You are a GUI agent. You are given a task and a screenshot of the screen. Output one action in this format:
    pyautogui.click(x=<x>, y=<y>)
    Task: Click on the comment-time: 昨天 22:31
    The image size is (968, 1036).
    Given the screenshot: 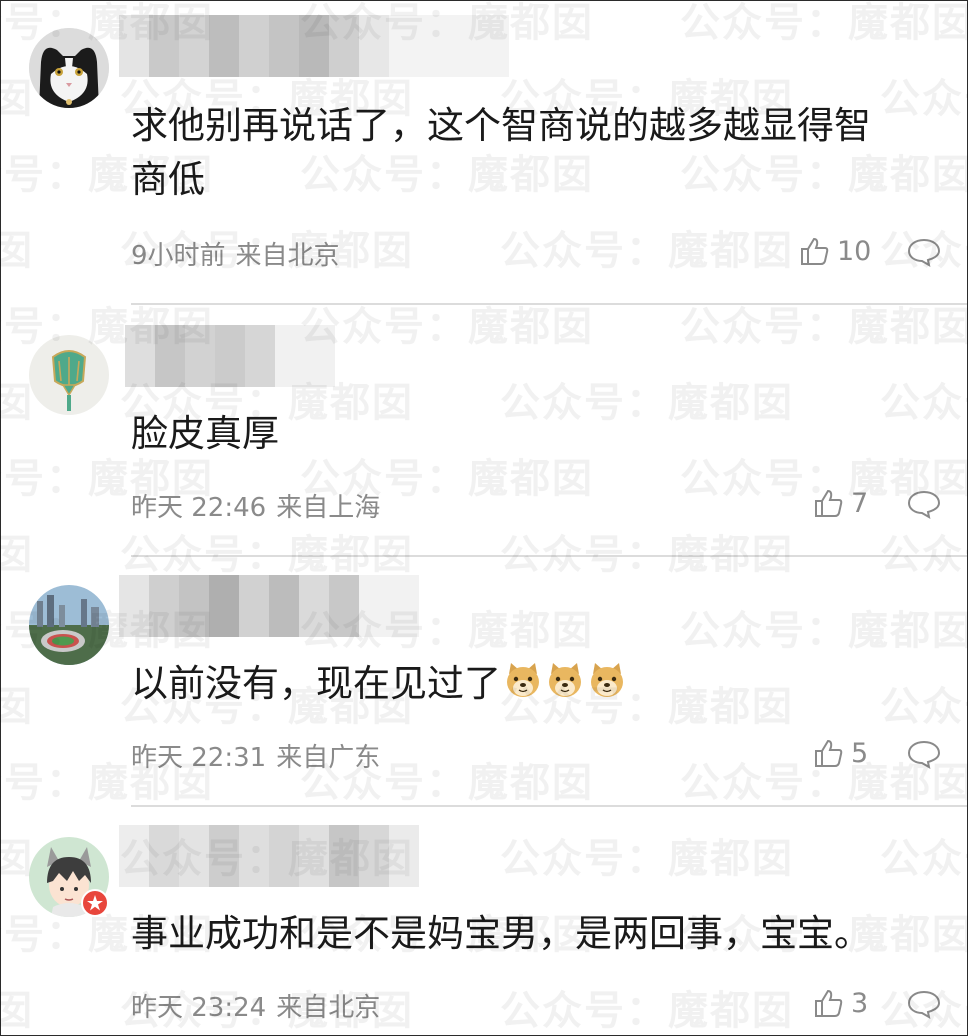 What is the action you would take?
    pyautogui.click(x=199, y=758)
    